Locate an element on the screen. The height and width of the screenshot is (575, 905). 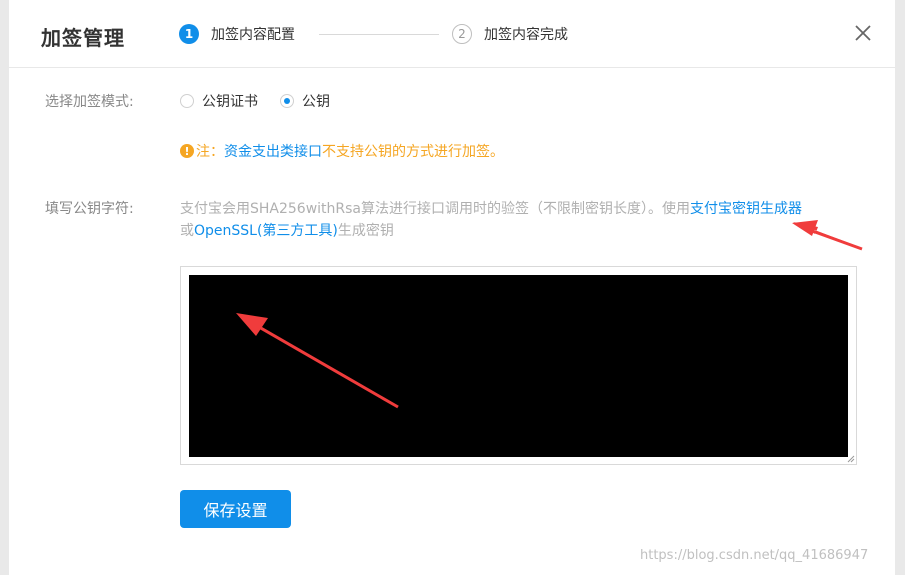
warning-icon: ! is located at coordinates (187, 151).